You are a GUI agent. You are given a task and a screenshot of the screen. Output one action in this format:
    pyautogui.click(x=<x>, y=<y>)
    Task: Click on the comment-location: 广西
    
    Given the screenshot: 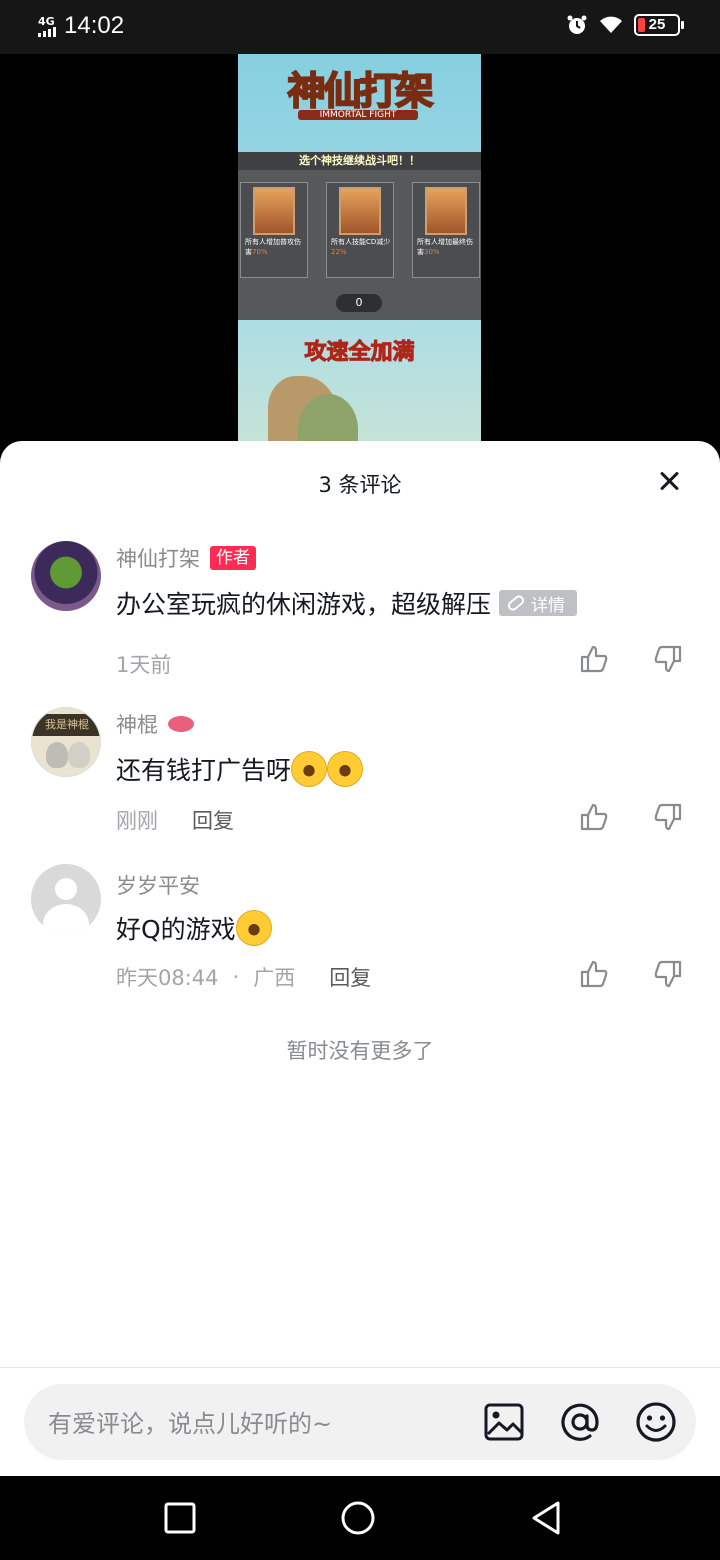 What is the action you would take?
    pyautogui.click(x=274, y=978)
    